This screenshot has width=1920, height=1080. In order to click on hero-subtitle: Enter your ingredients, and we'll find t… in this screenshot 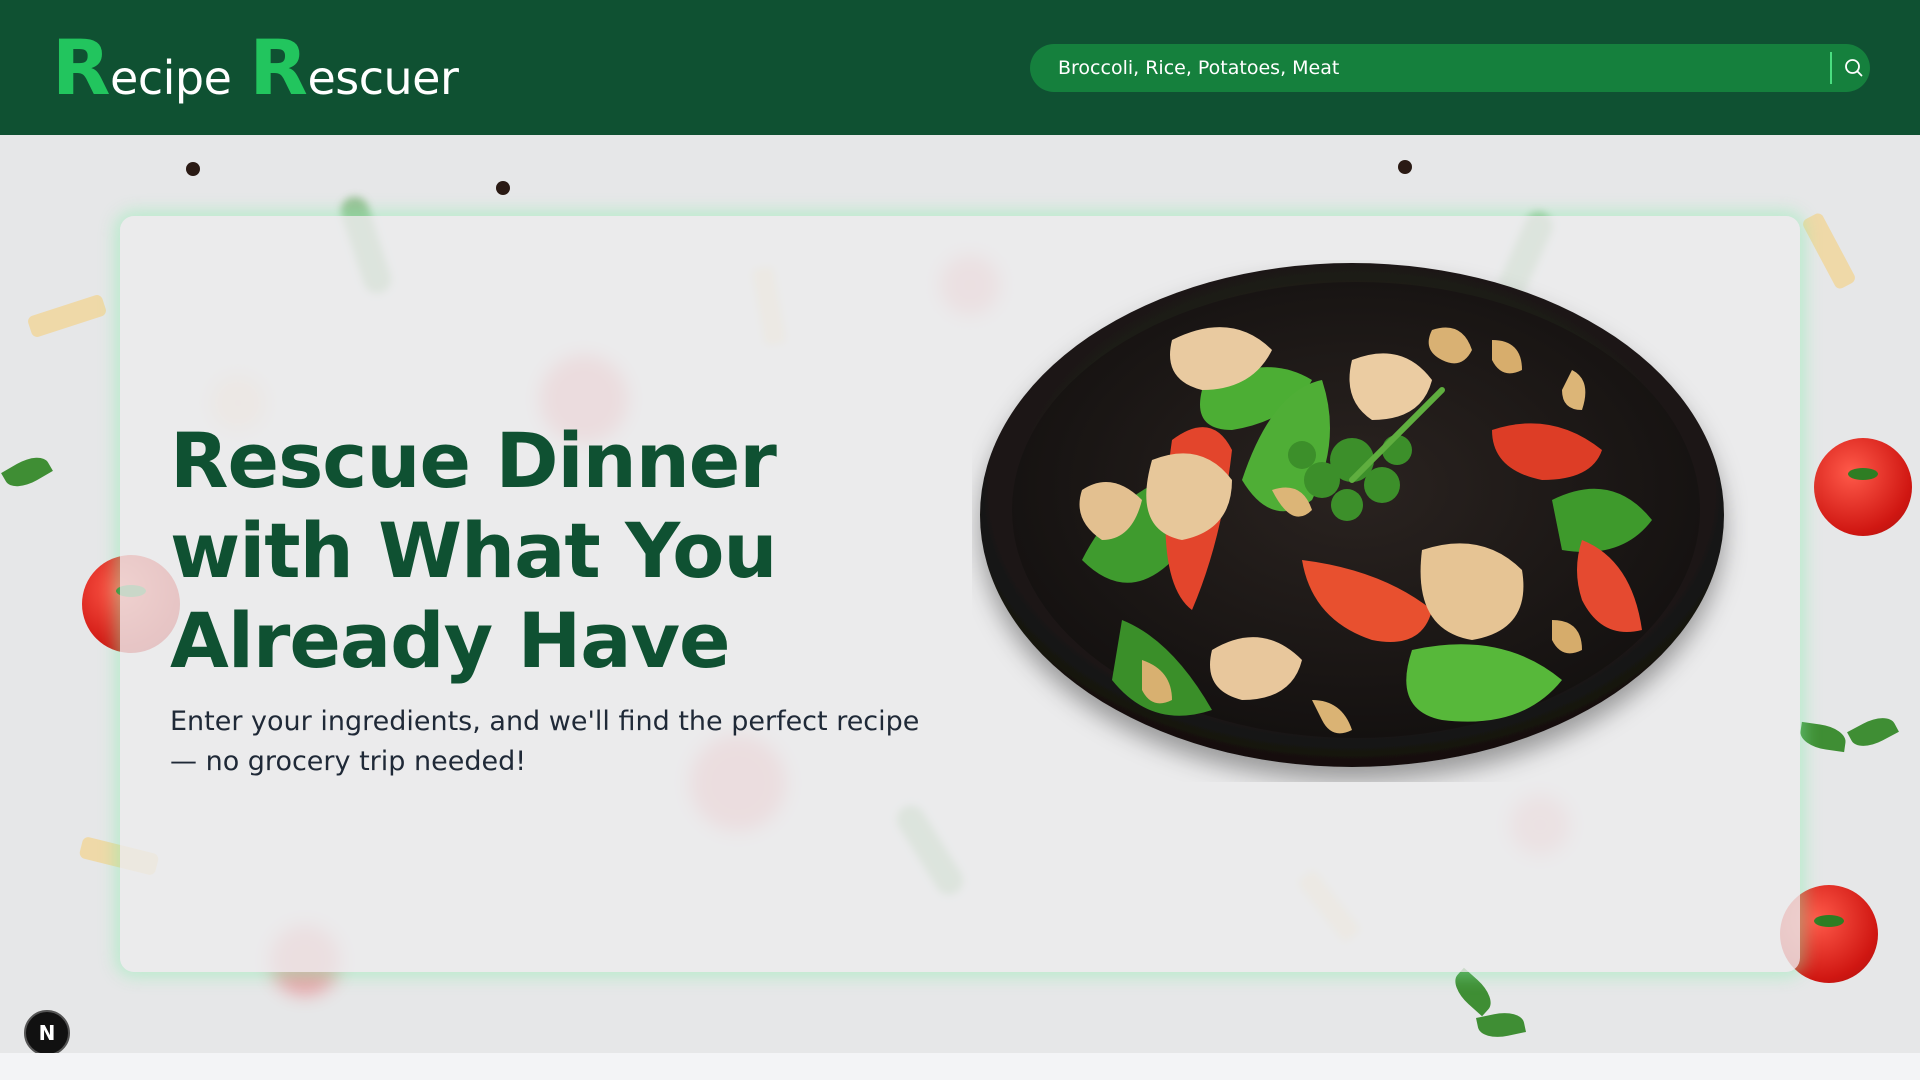, I will do `click(545, 741)`.